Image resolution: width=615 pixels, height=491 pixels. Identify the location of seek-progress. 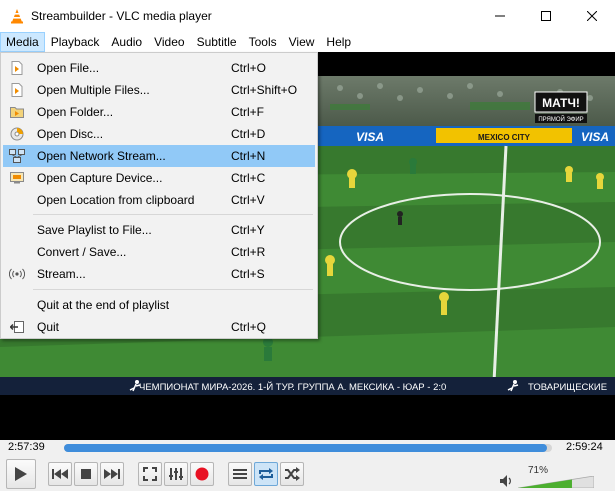
(306, 448).